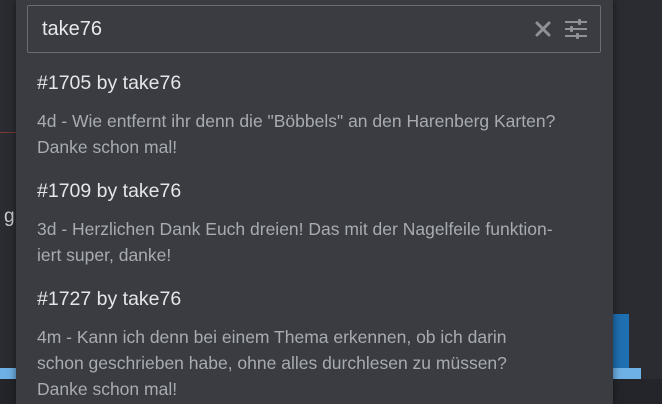 The width and height of the screenshot is (662, 404). Describe the element at coordinates (543, 29) in the screenshot. I see `close-icon` at that location.